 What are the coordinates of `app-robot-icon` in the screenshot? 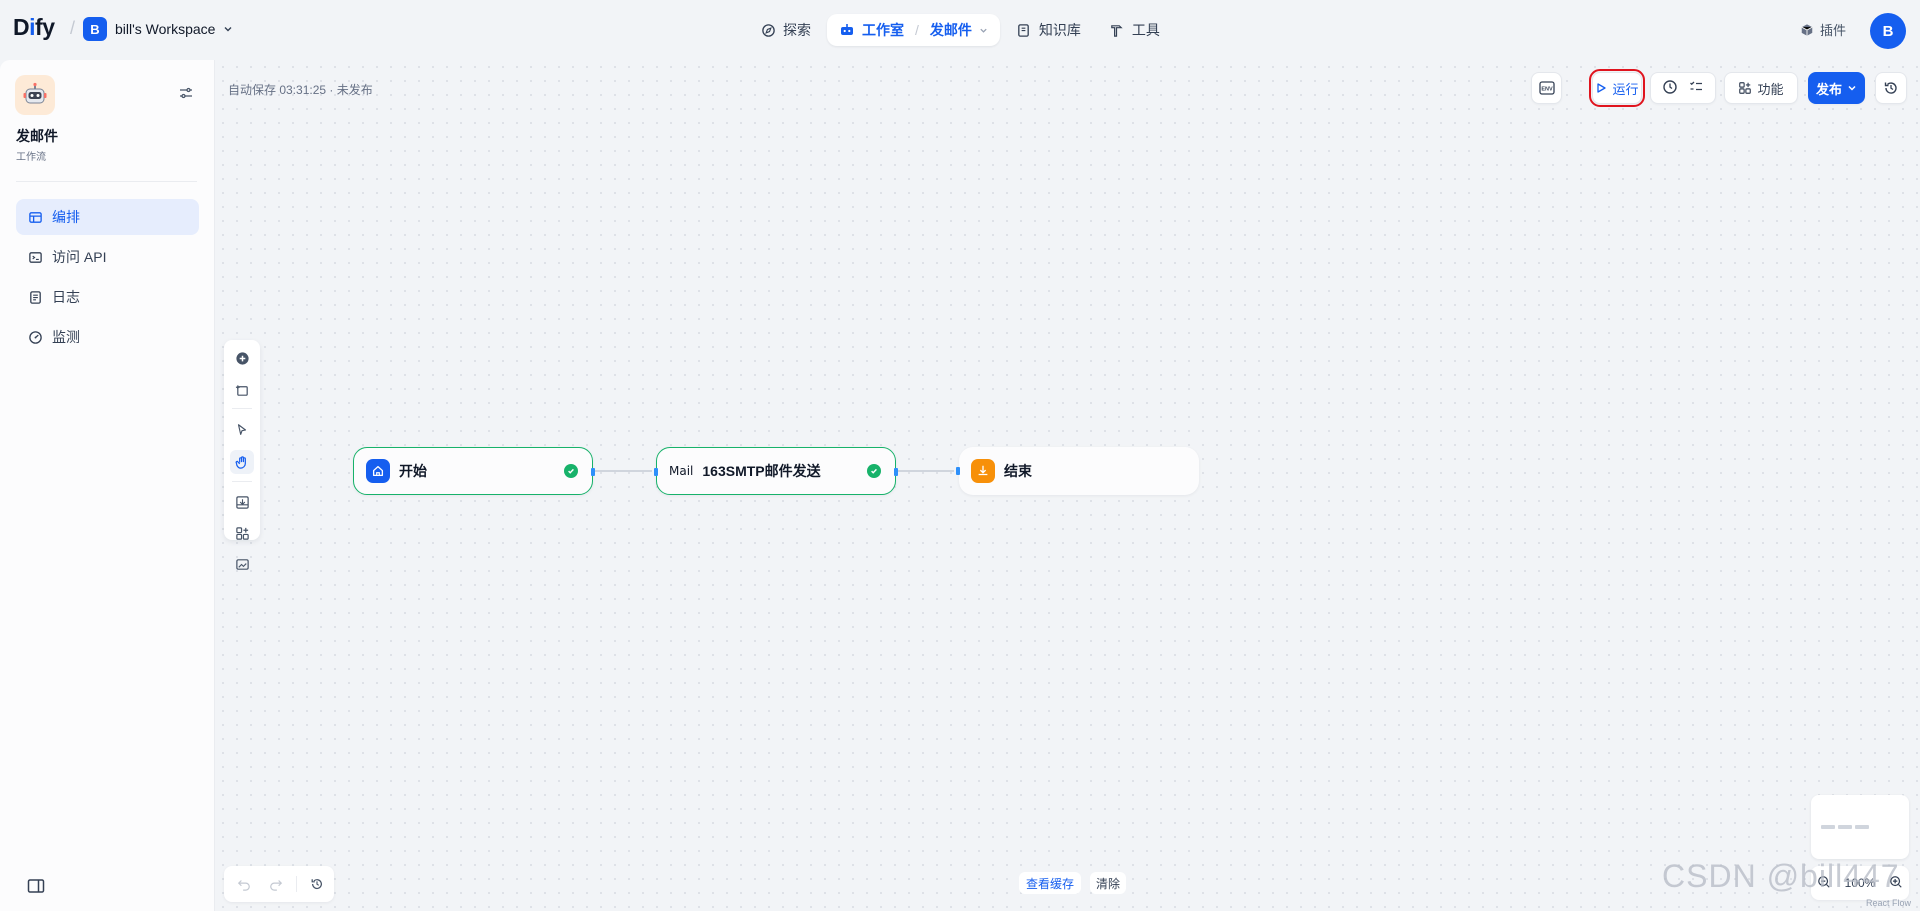 It's located at (35, 95).